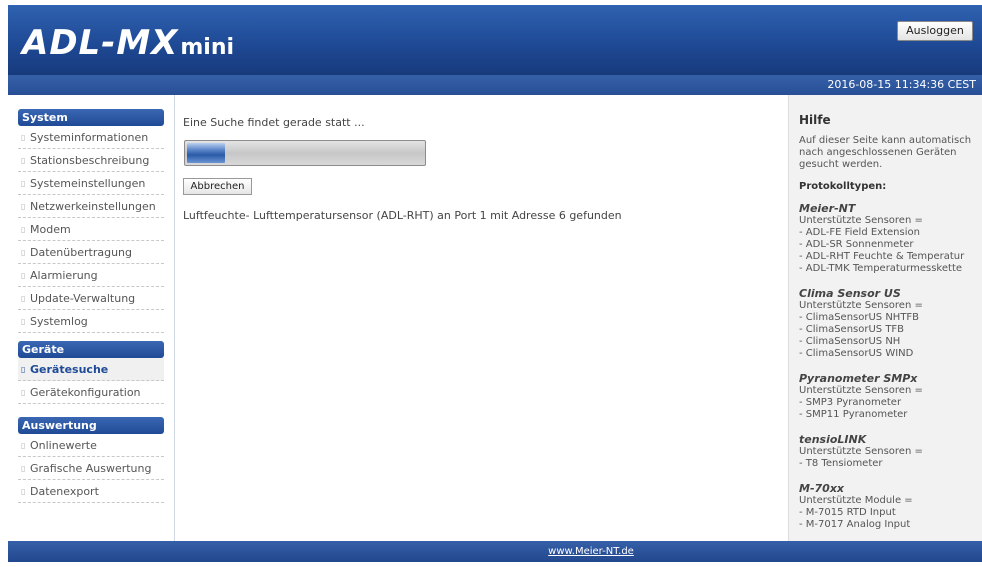  Describe the element at coordinates (859, 317) in the screenshot. I see `protocol-line: - ClimaSensorUS NHTFB` at that location.